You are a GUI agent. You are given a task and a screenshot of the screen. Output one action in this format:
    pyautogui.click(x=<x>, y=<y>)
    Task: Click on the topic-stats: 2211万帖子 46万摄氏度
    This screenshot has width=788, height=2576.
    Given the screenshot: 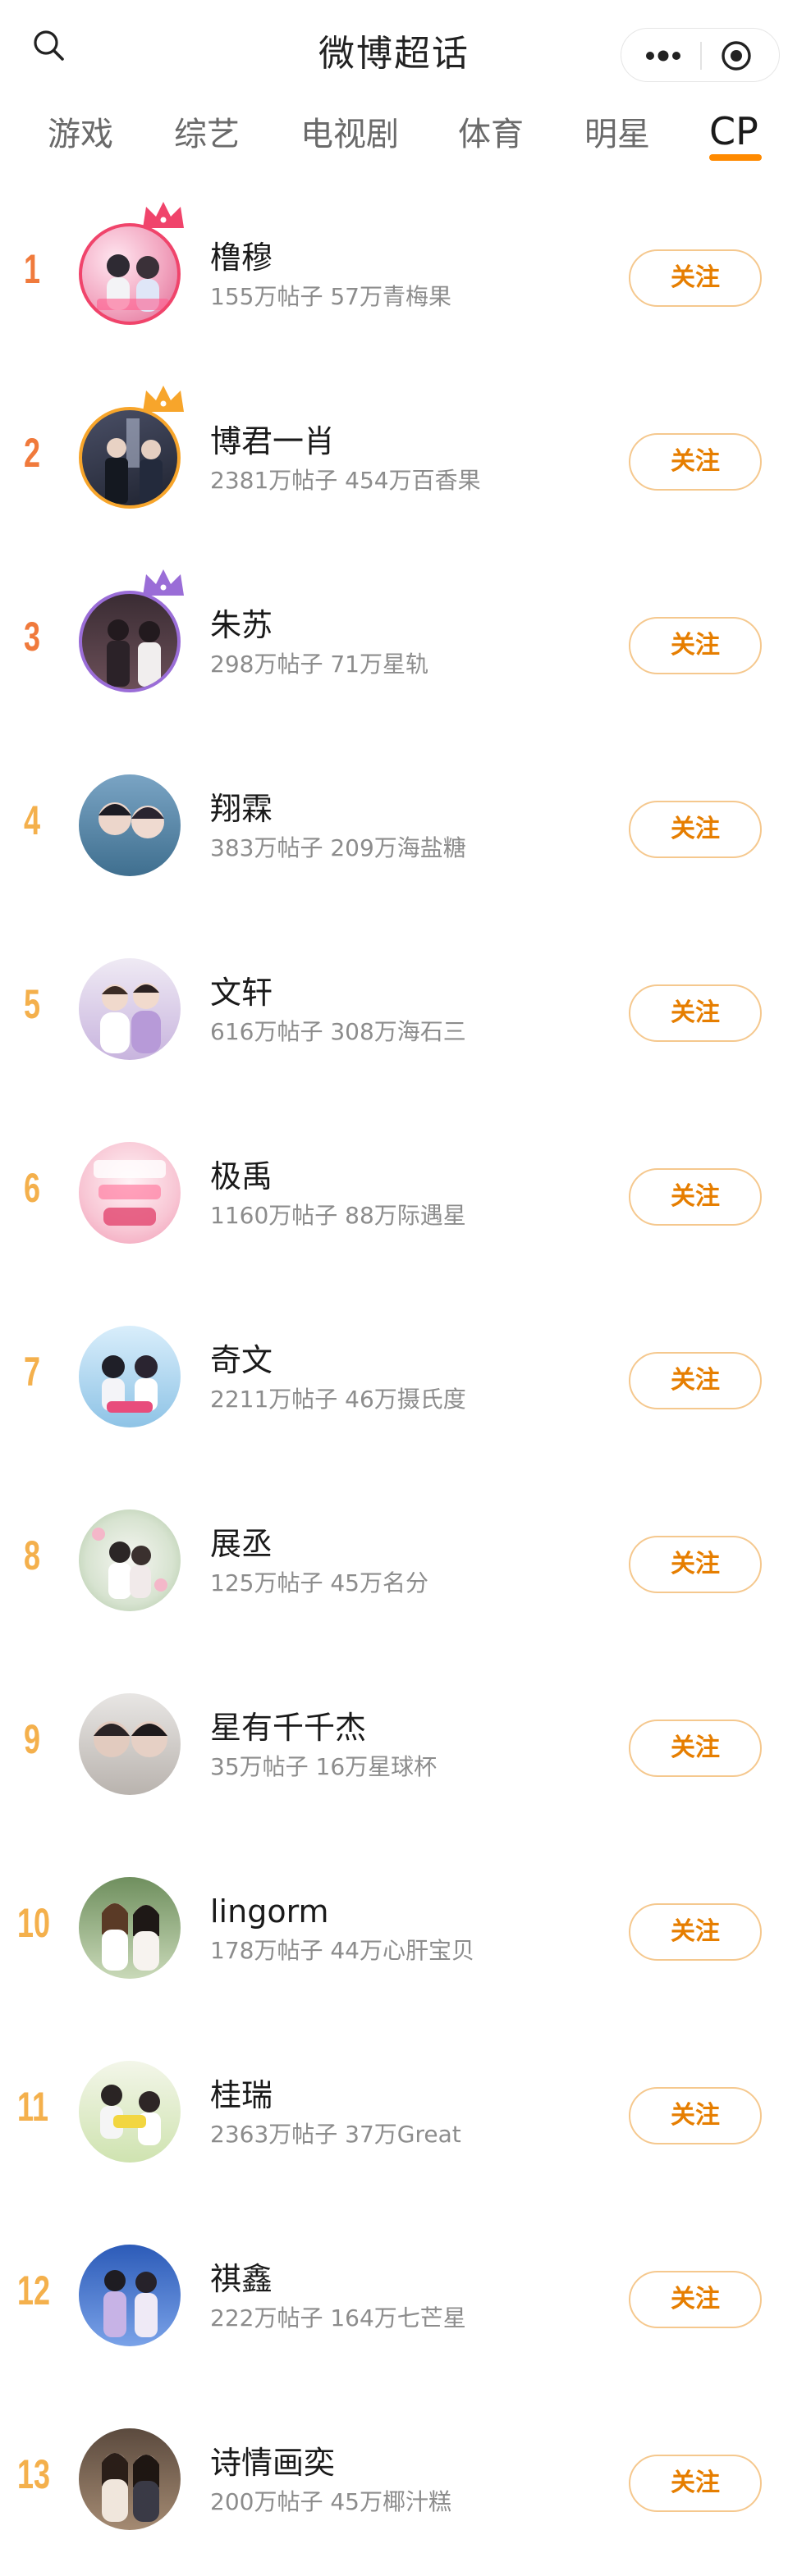 What is the action you would take?
    pyautogui.click(x=338, y=1399)
    